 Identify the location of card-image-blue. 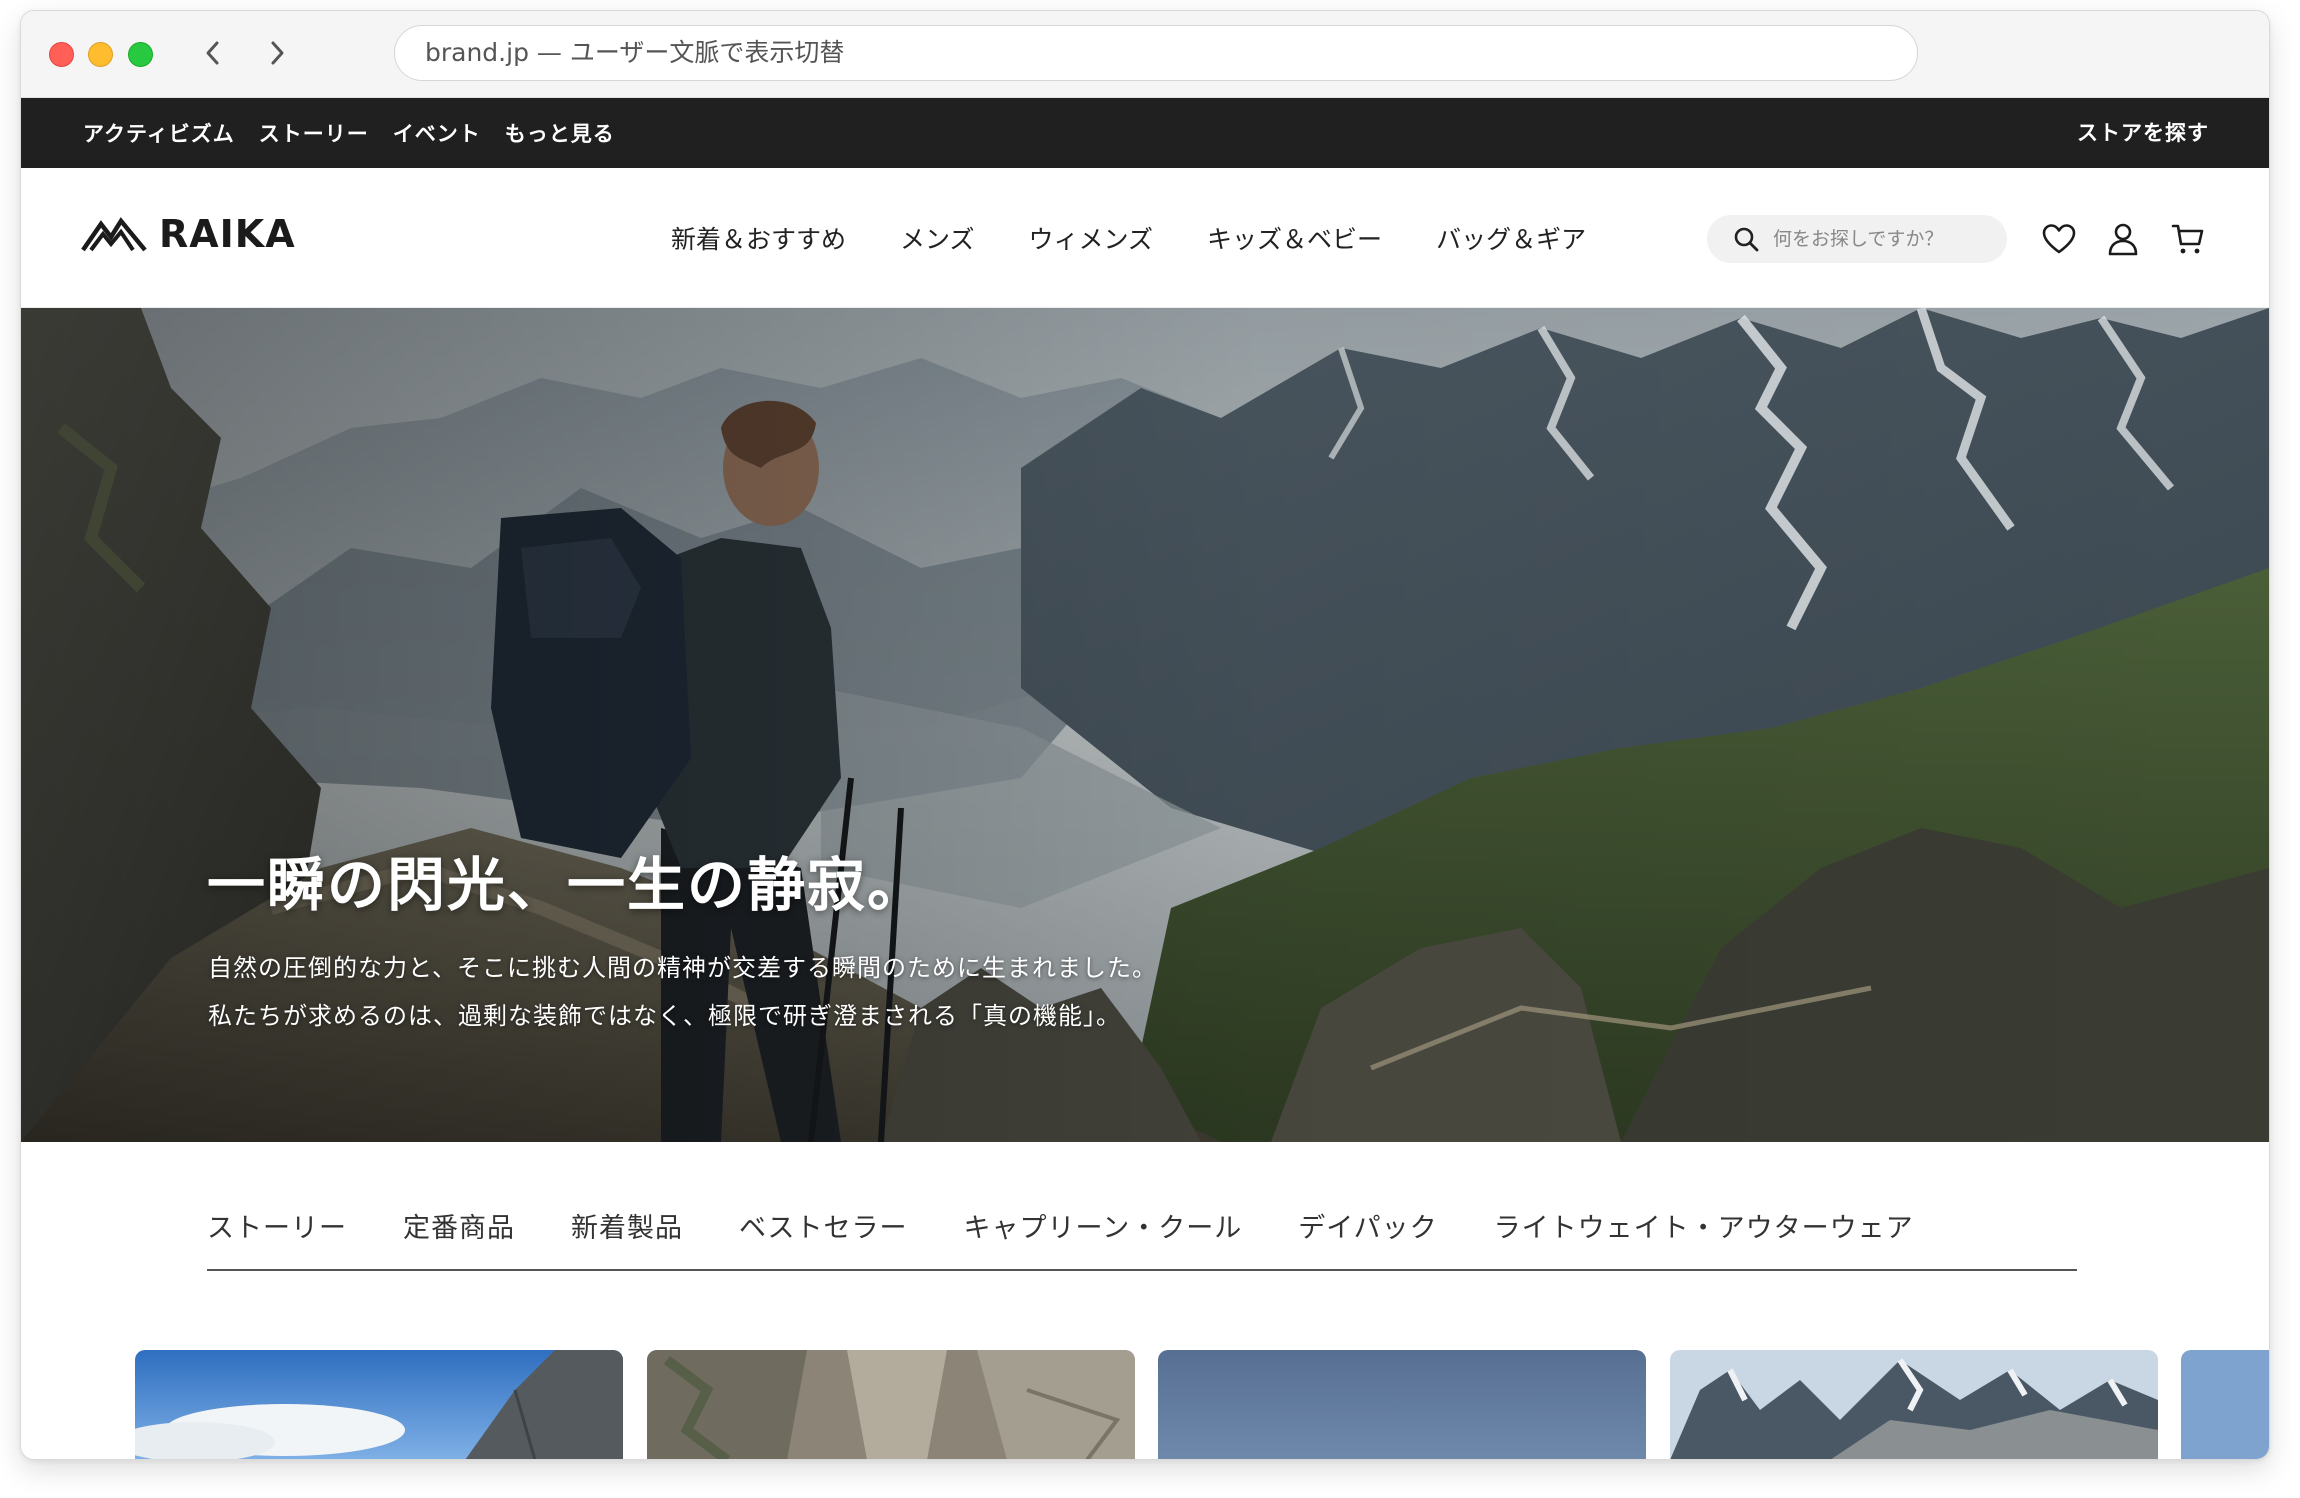
(2225, 1404).